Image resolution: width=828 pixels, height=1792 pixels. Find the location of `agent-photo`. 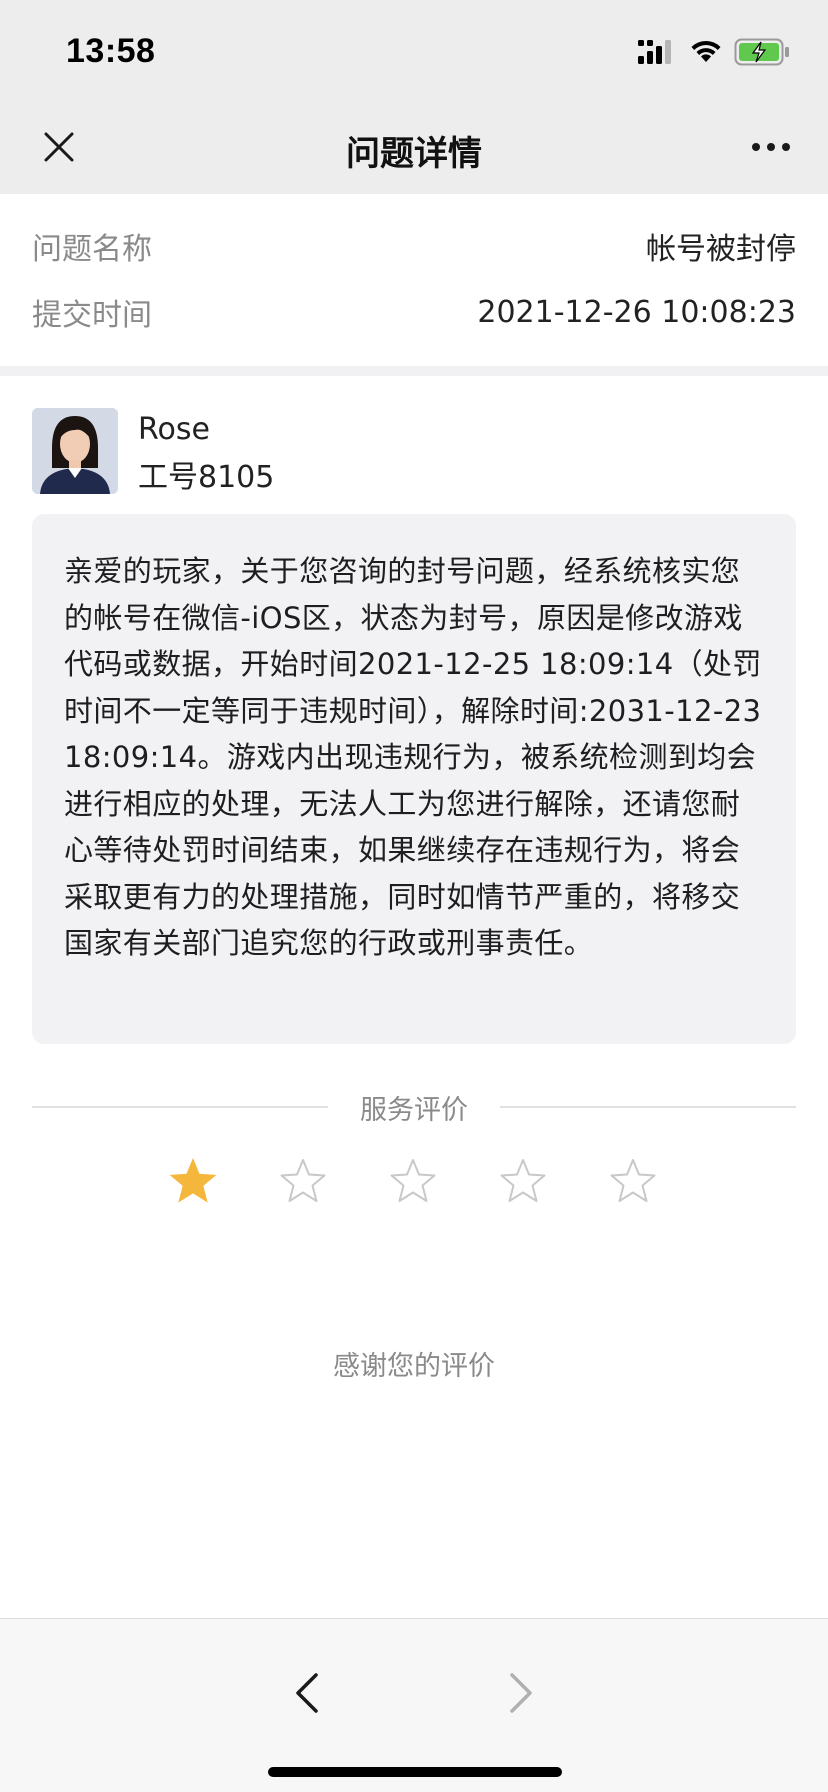

agent-photo is located at coordinates (75, 451).